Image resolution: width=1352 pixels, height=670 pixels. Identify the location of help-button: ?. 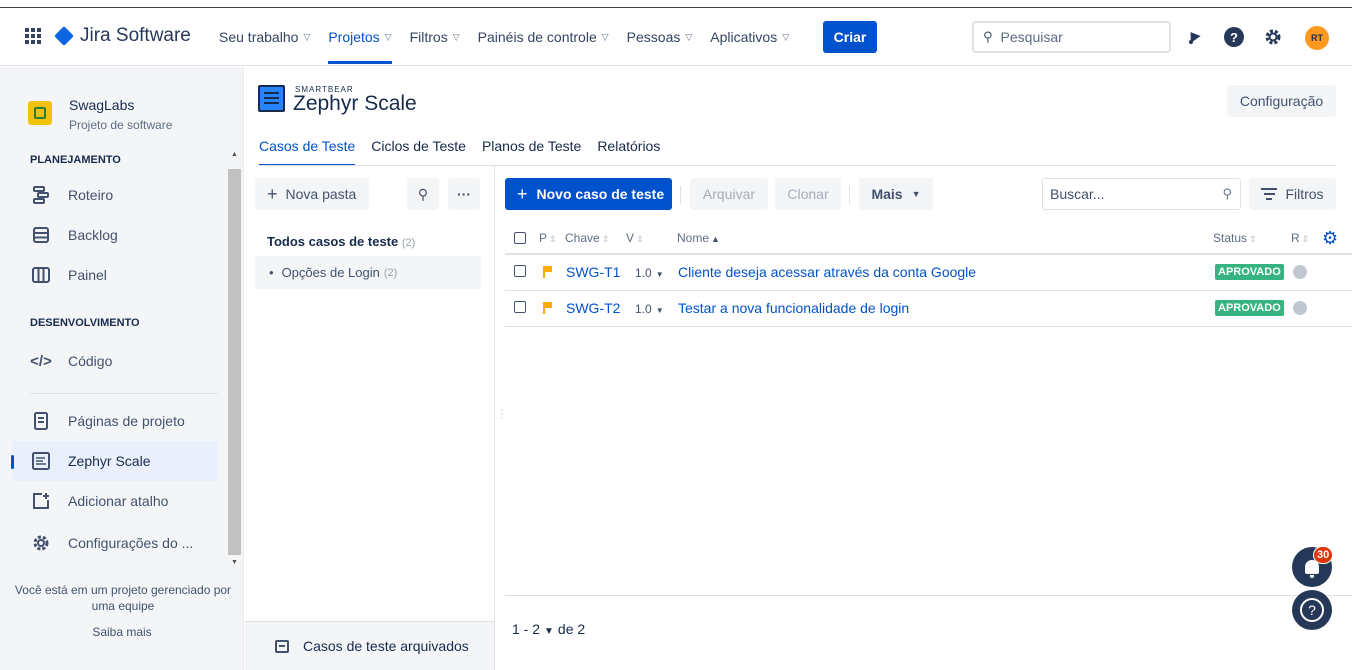
(1312, 610).